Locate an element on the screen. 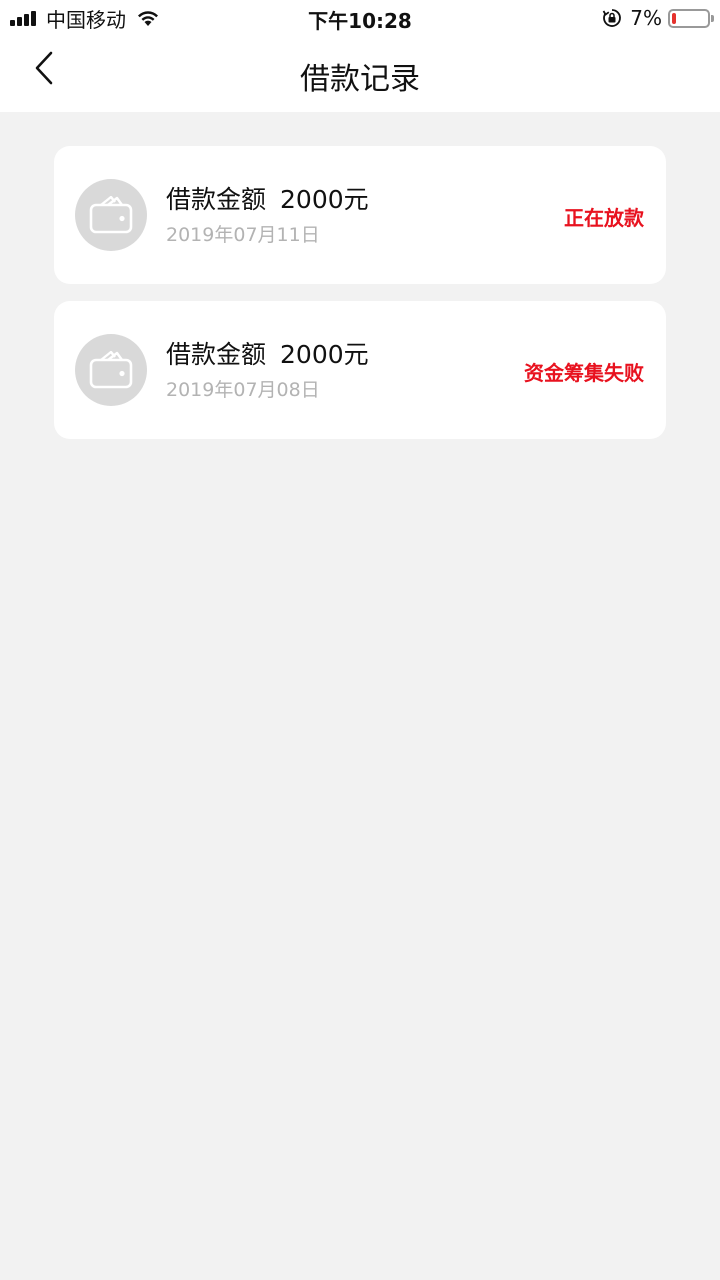 Image resolution: width=720 pixels, height=1280 pixels. loan-status: 正在放款 is located at coordinates (604, 218).